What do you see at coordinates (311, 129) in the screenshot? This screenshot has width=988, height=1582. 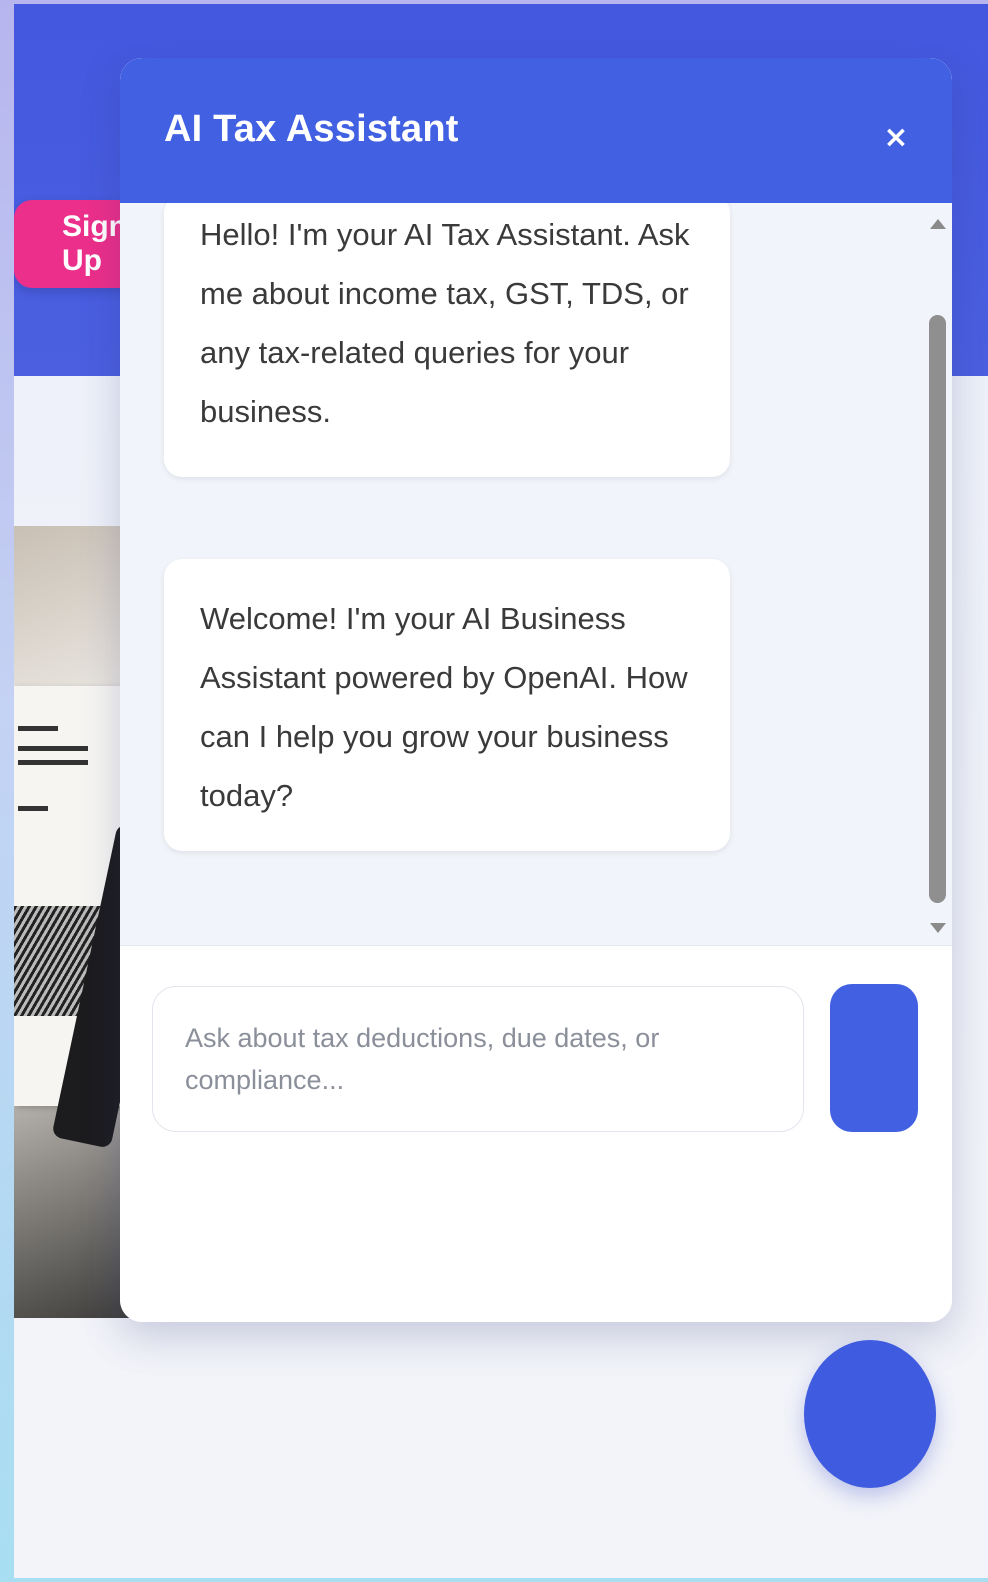 I see `chat-title: AI Tax Assistant` at bounding box center [311, 129].